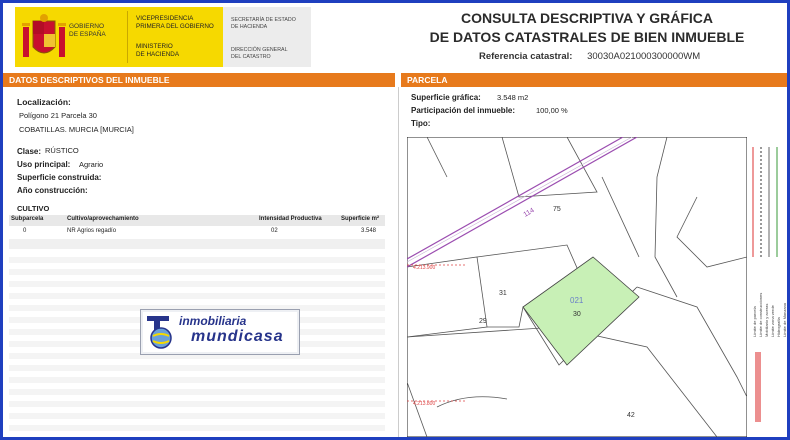 This screenshot has width=790, height=440. What do you see at coordinates (62, 150) in the screenshot?
I see `clase-value: RÚSTICO` at bounding box center [62, 150].